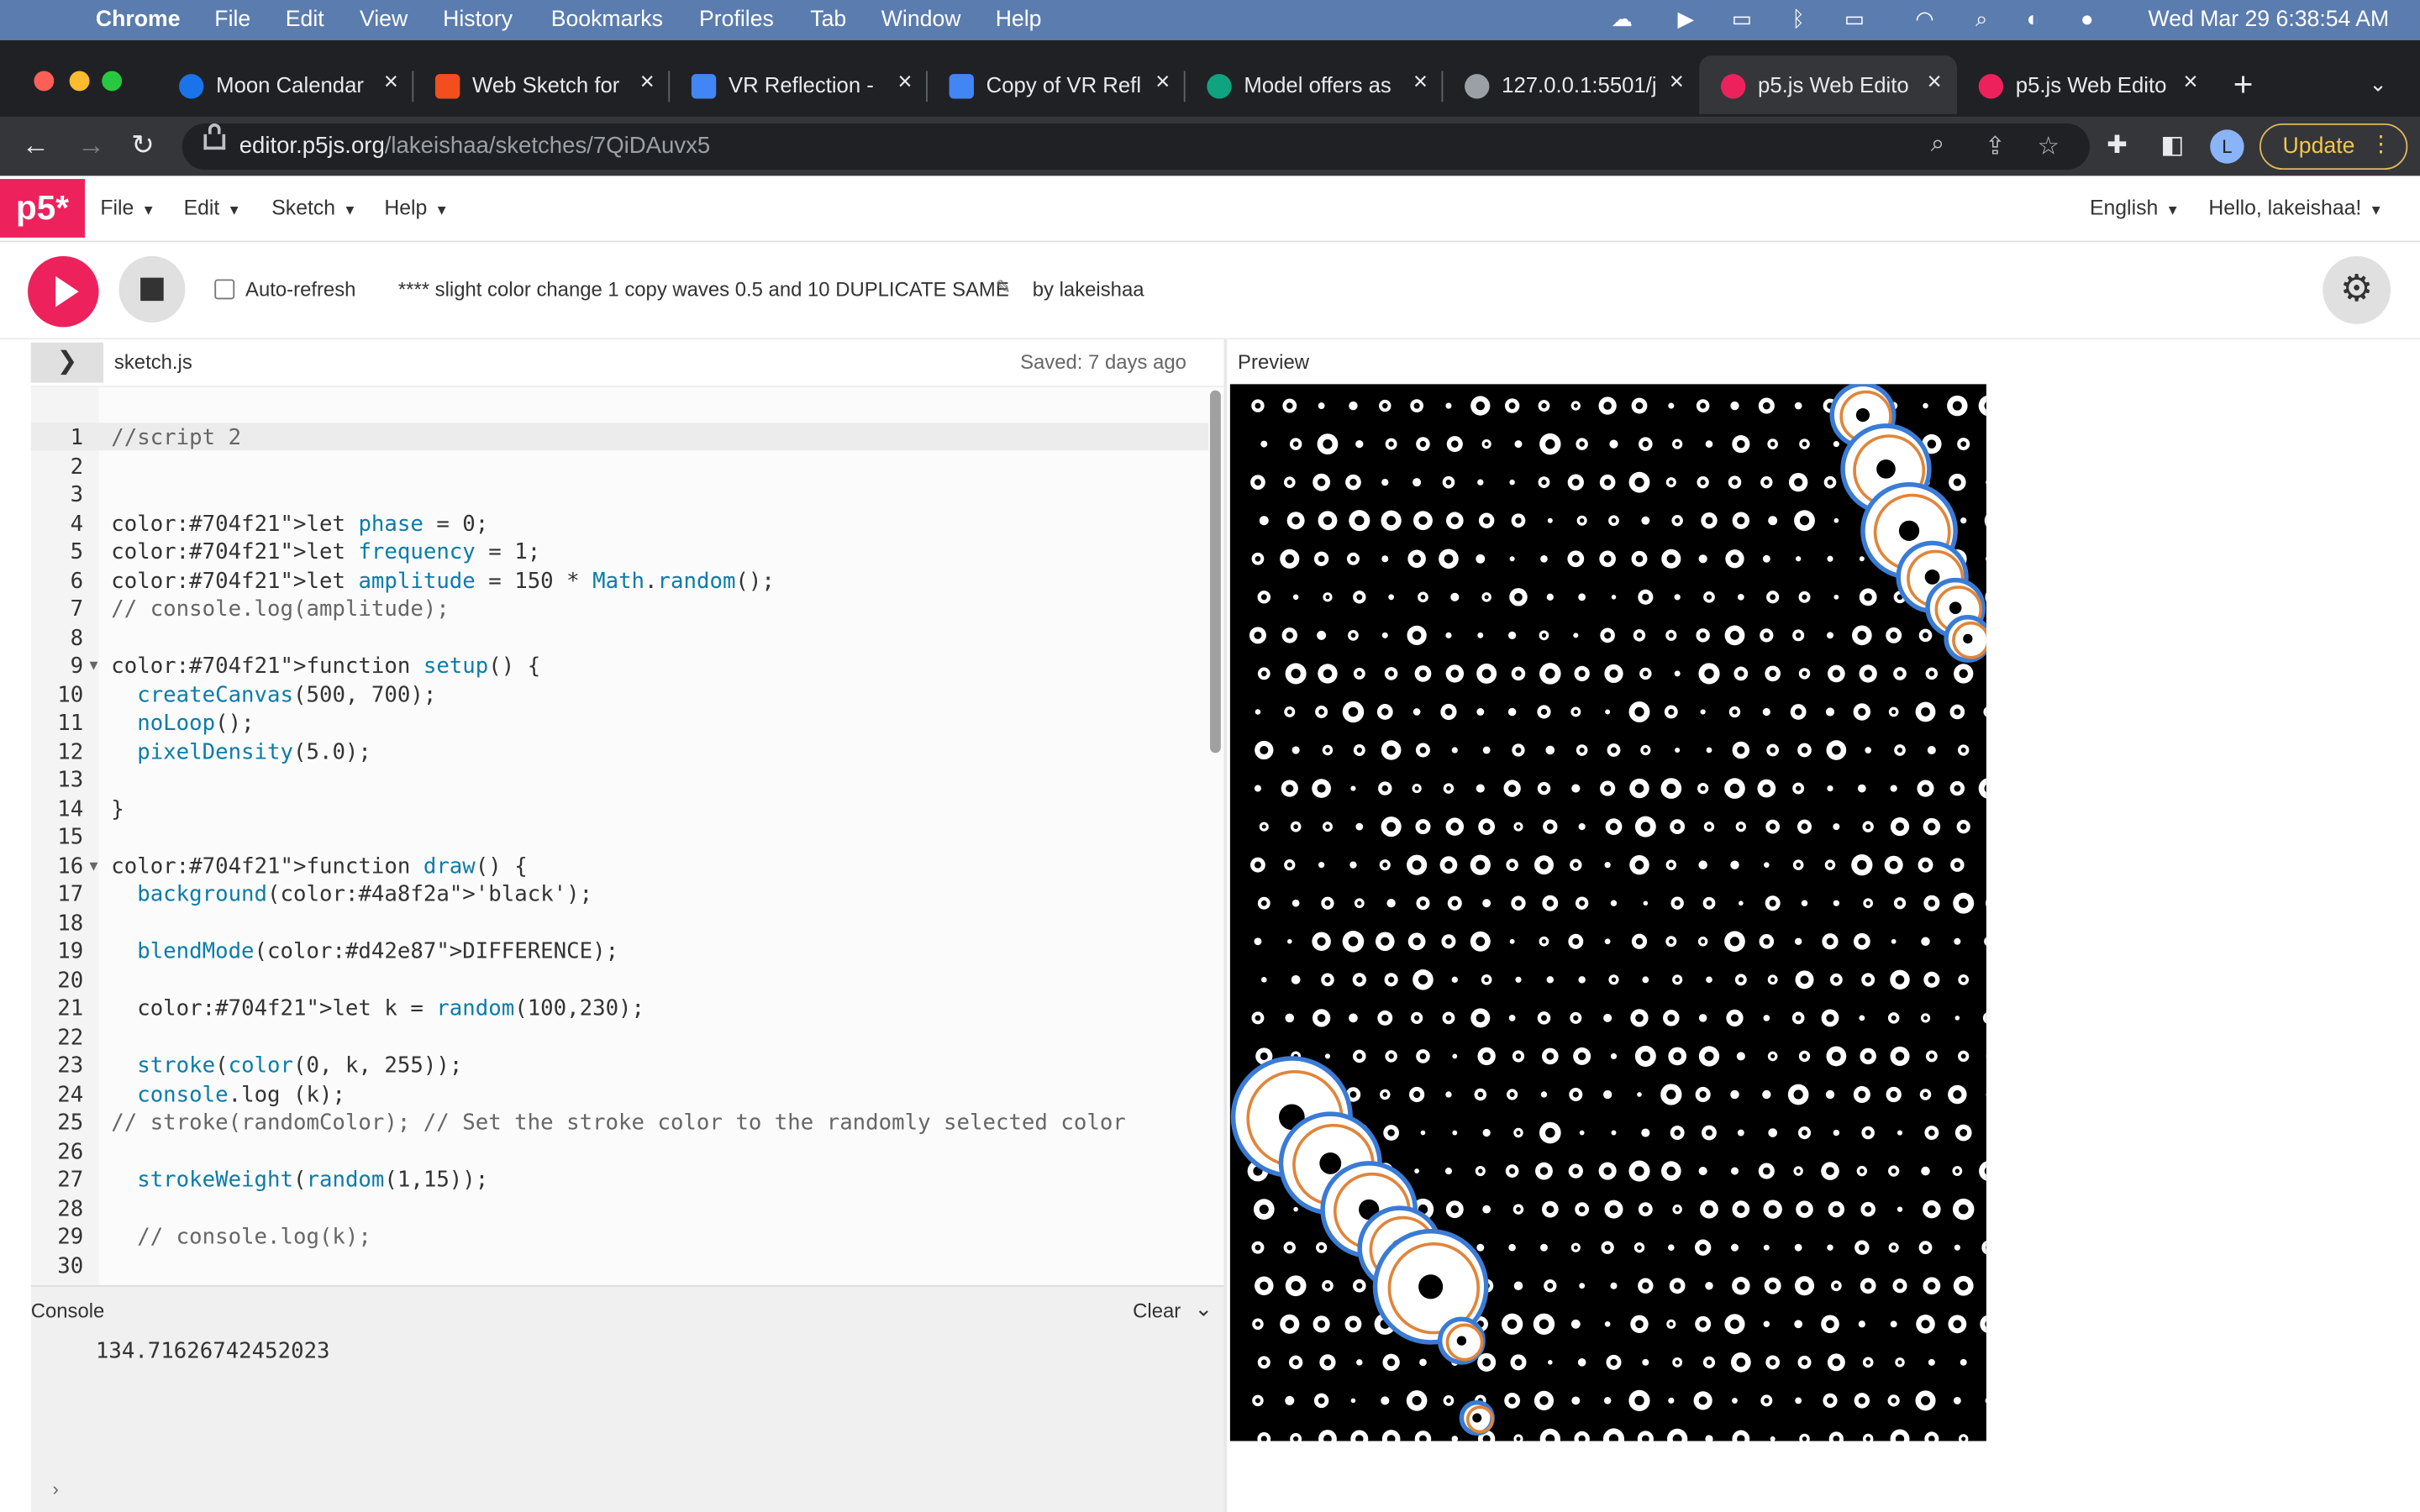 This screenshot has height=1512, width=2420. What do you see at coordinates (314, 207) in the screenshot?
I see `p5-menu-sketch: Sketch ▼` at bounding box center [314, 207].